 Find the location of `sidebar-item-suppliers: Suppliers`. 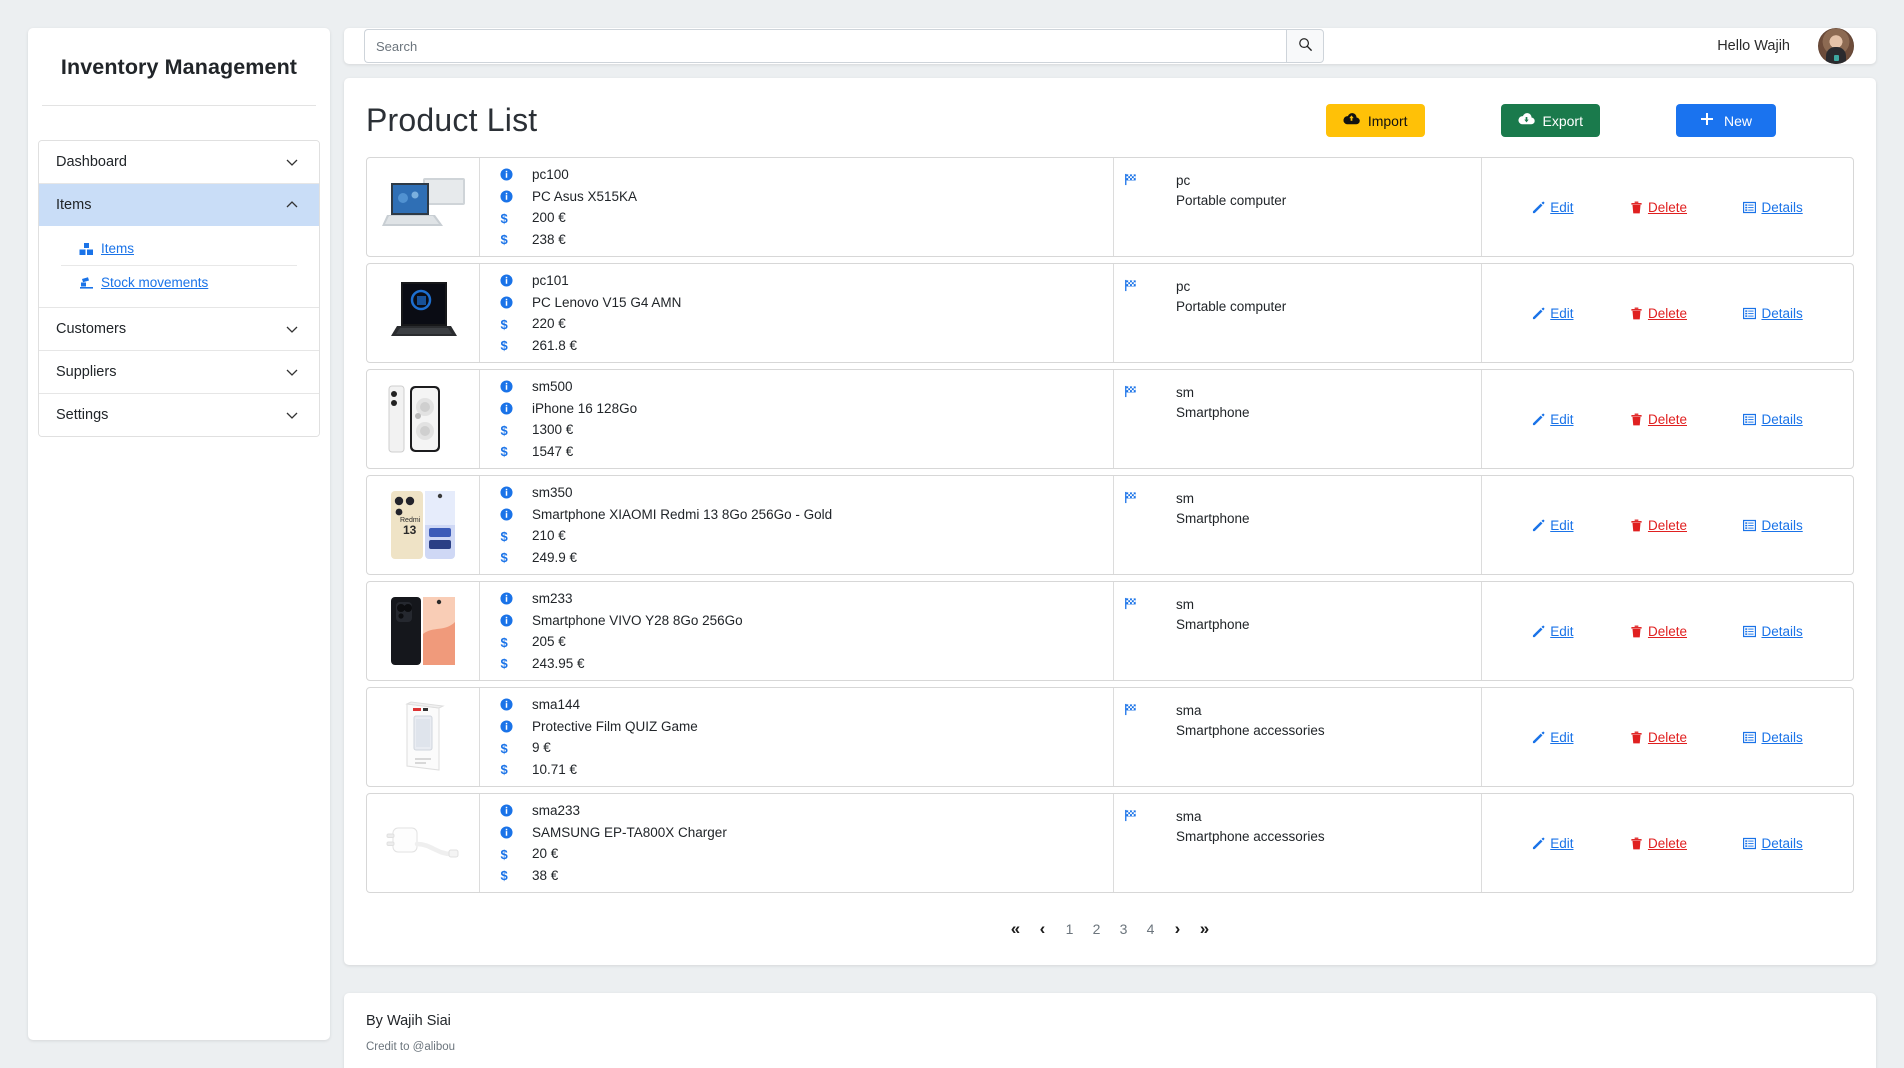

sidebar-item-suppliers: Suppliers is located at coordinates (179, 372).